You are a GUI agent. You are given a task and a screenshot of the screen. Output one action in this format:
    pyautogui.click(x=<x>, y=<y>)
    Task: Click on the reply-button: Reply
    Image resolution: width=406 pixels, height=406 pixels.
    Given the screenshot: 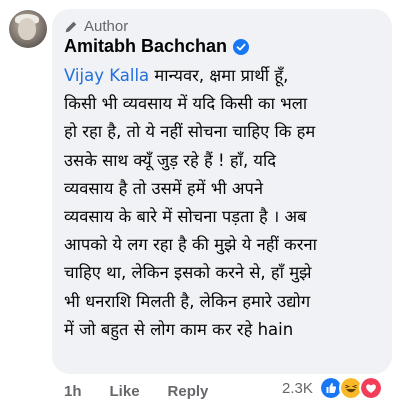 What is the action you would take?
    pyautogui.click(x=188, y=391)
    